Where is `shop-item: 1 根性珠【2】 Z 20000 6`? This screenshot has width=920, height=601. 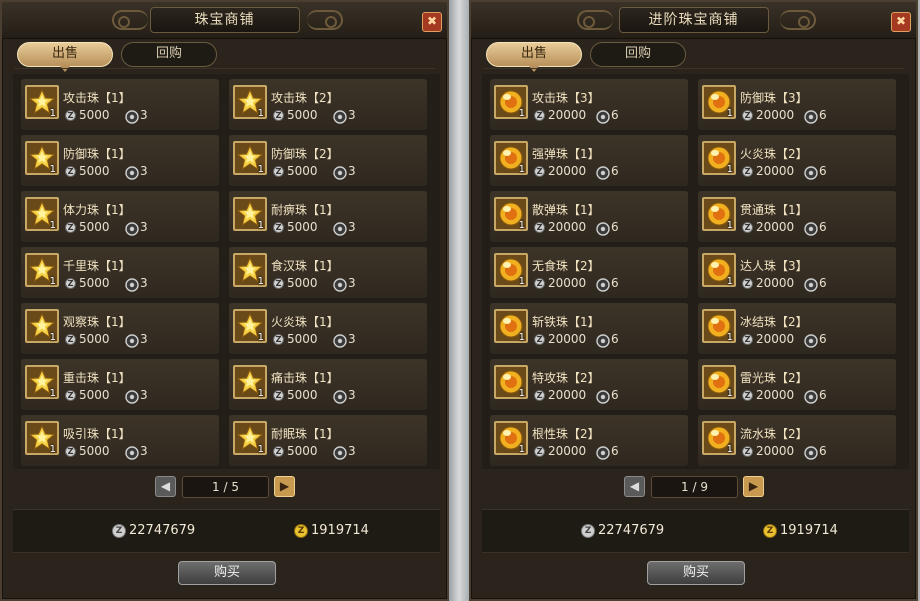 shop-item: 1 根性珠【2】 Z 20000 6 is located at coordinates (589, 440).